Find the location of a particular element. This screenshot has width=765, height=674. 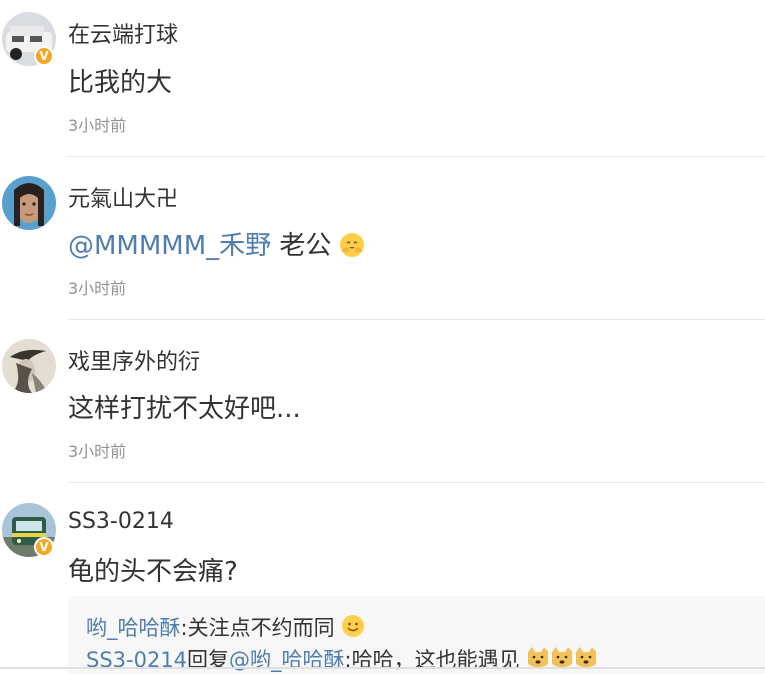

reply-author-link: 哟_哈哈酥 is located at coordinates (133, 628).